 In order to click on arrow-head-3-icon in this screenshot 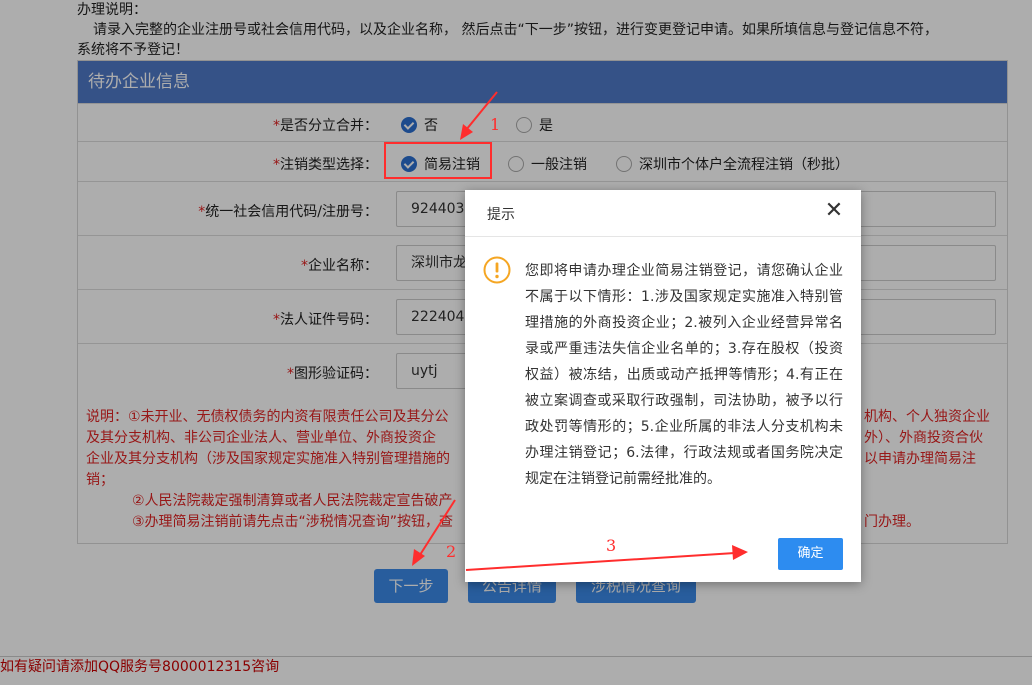, I will do `click(740, 552)`.